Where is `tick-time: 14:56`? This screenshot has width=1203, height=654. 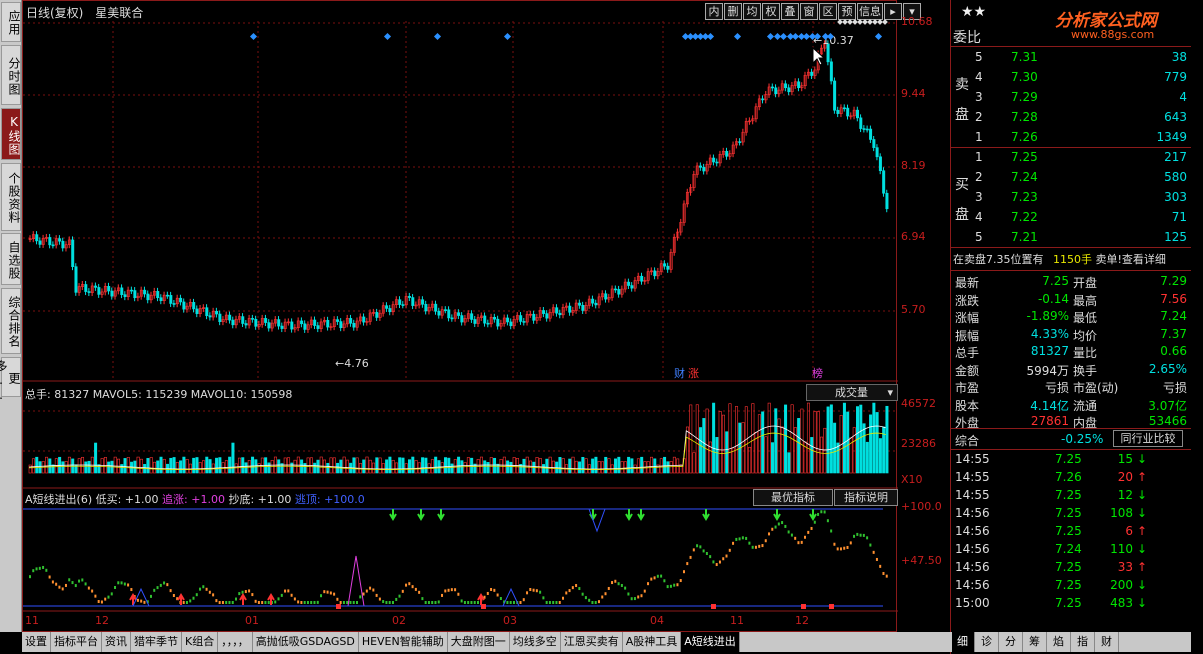 tick-time: 14:56 is located at coordinates (972, 585).